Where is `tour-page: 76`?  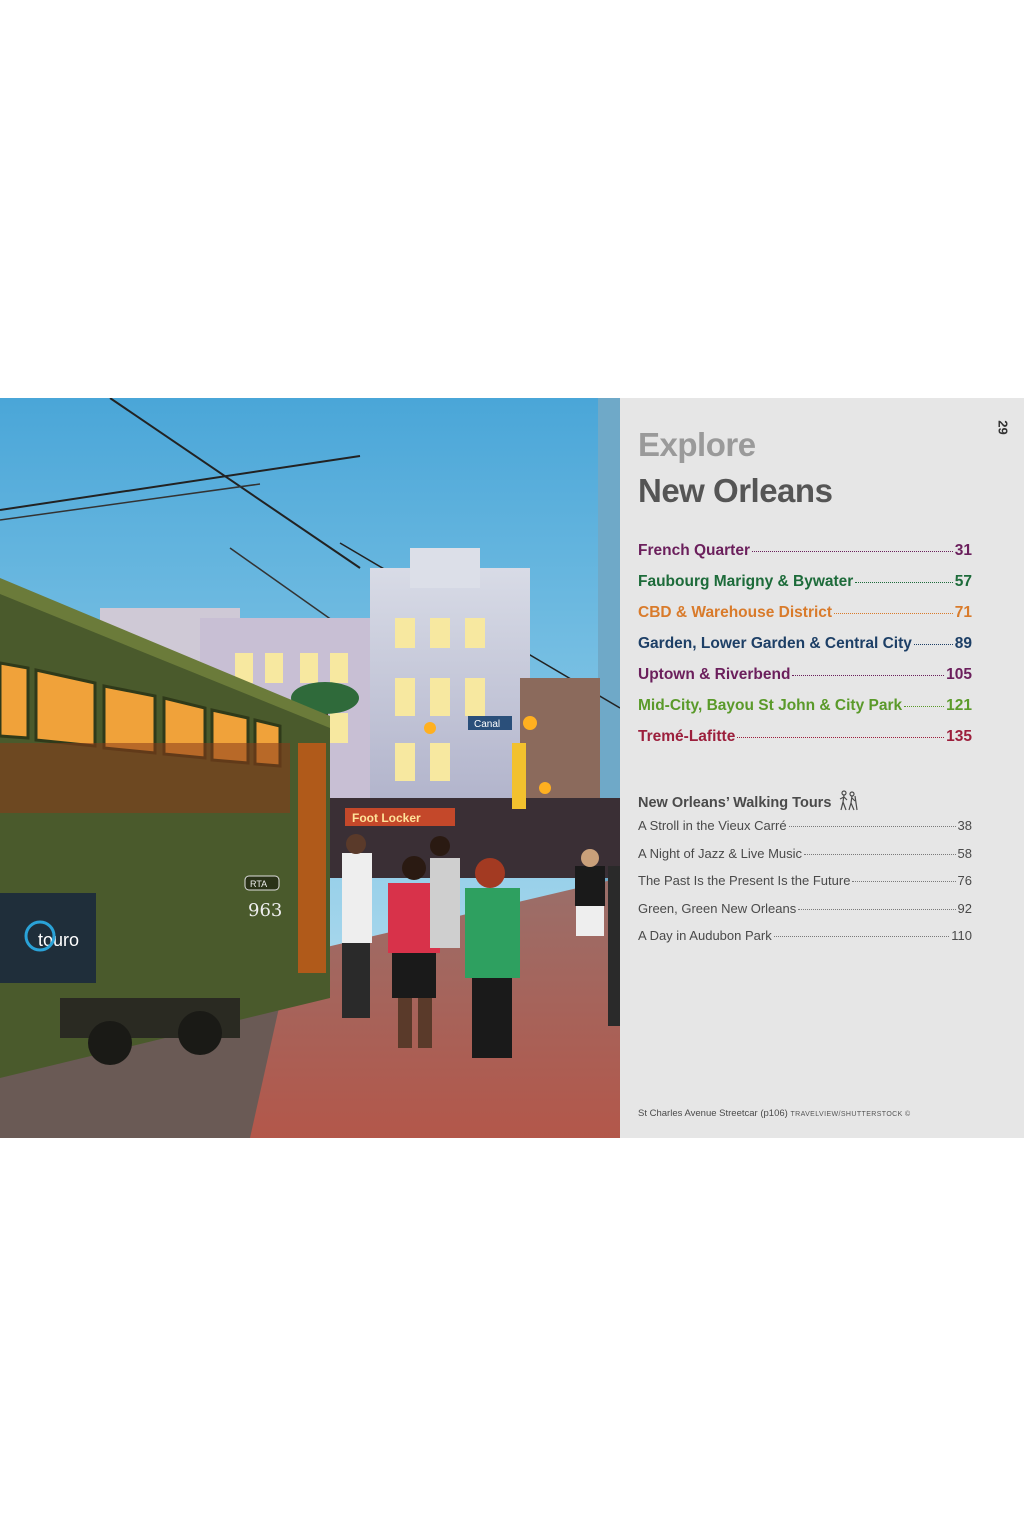 tour-page: 76 is located at coordinates (964, 880).